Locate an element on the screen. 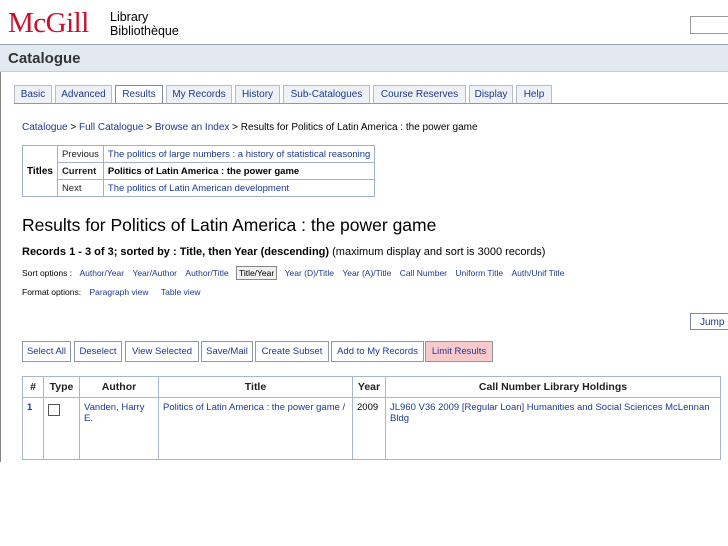 The width and height of the screenshot is (728, 546). tab-course-reserves: Course Reserves is located at coordinates (419, 94).